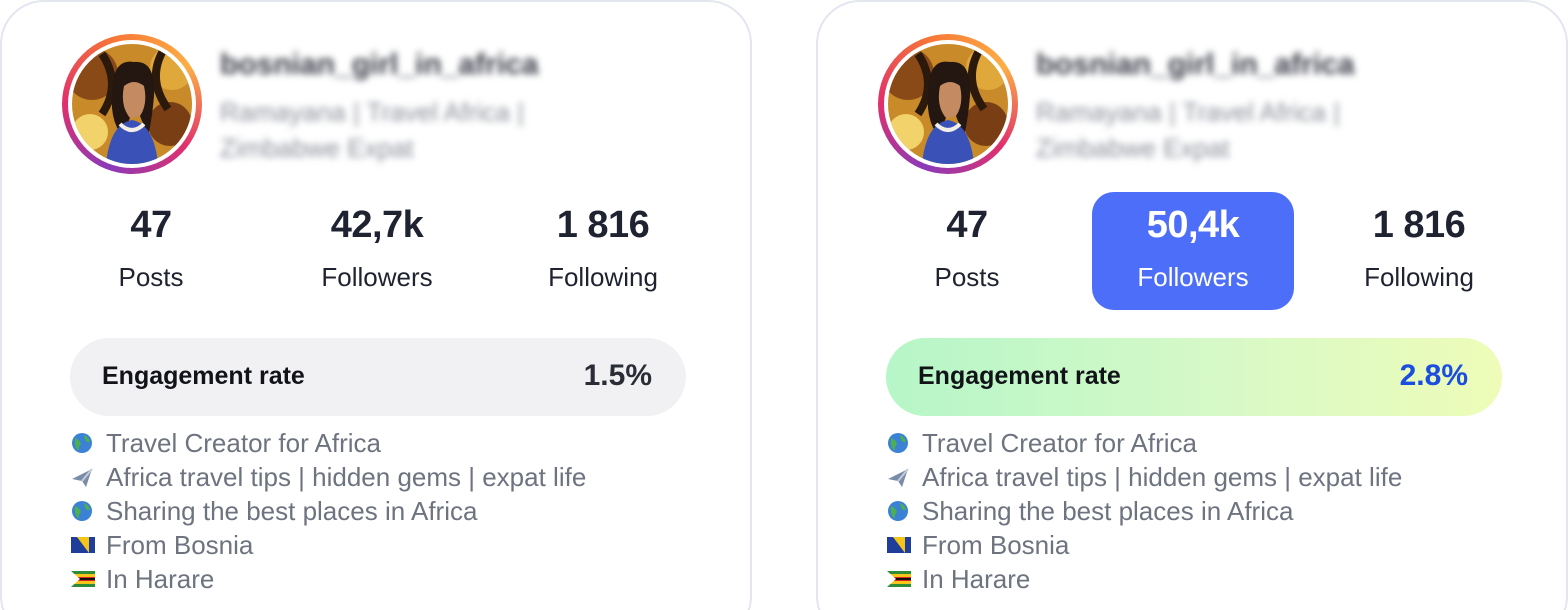 The width and height of the screenshot is (1568, 610). Describe the element at coordinates (378, 377) in the screenshot. I see `engagement-rate-pill: Engagement rate 1.5%` at that location.